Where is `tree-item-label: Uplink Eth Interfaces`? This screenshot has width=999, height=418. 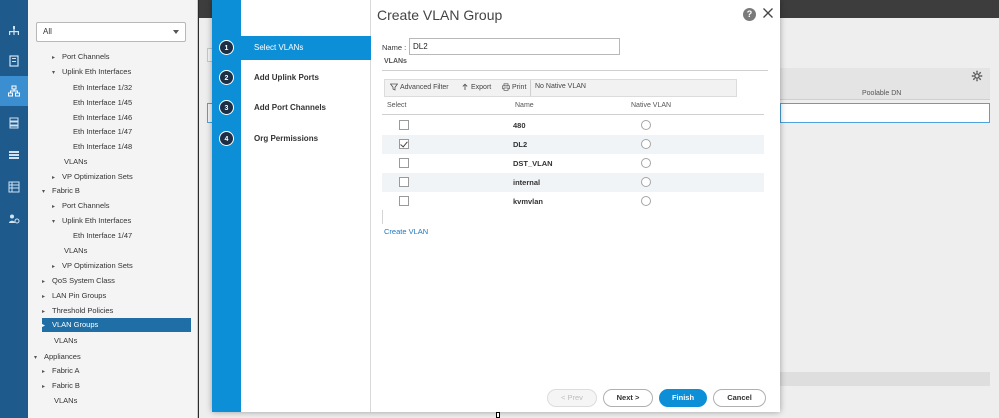 tree-item-label: Uplink Eth Interfaces is located at coordinates (97, 71).